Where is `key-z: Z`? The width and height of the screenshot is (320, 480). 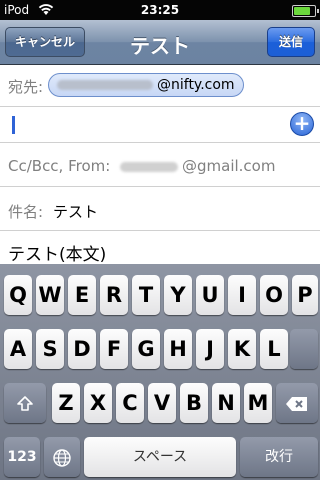 key-z: Z is located at coordinates (66, 403).